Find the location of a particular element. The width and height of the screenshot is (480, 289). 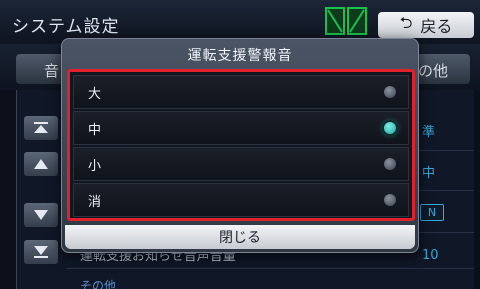

option-off: 消 is located at coordinates (241, 200).